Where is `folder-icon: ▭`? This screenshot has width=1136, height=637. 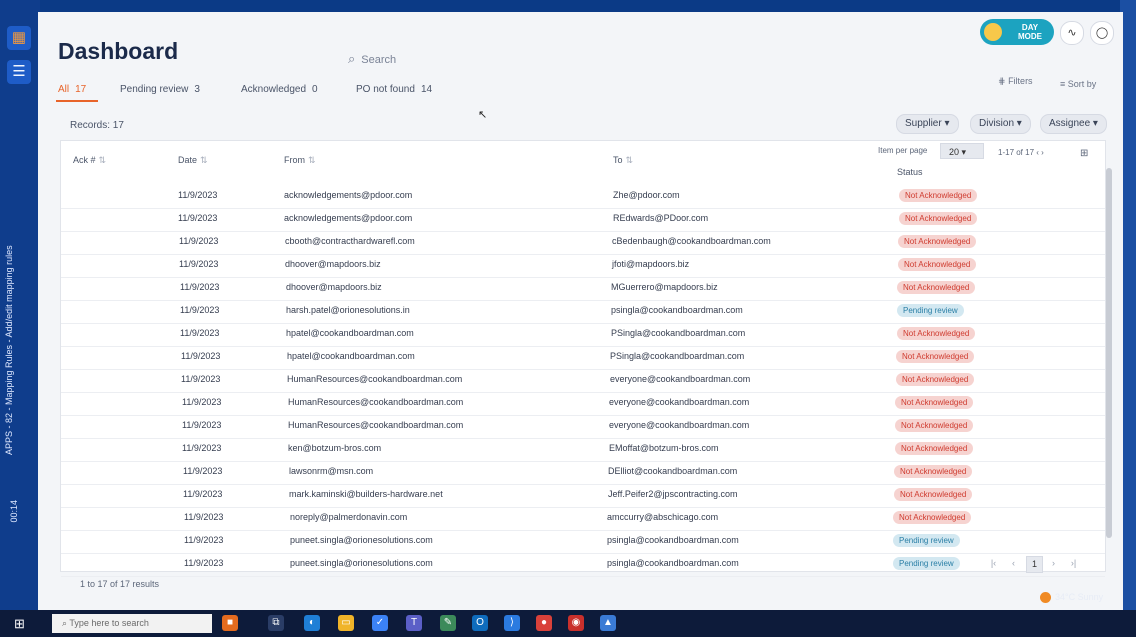
folder-icon: ▭ is located at coordinates (346, 623).